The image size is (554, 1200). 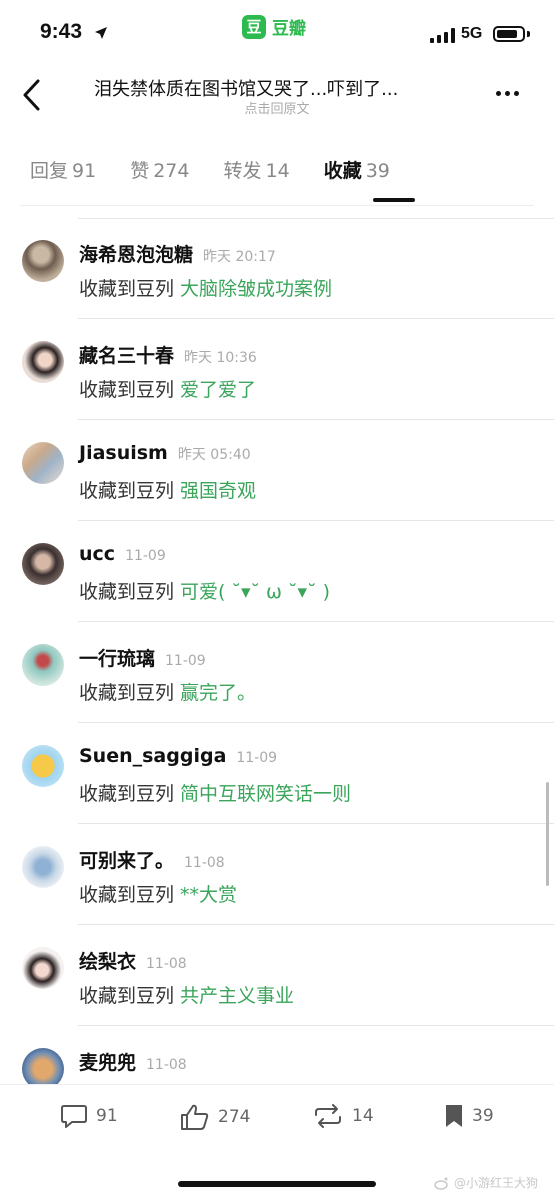 What do you see at coordinates (277, 1184) in the screenshot?
I see `home-indicator` at bounding box center [277, 1184].